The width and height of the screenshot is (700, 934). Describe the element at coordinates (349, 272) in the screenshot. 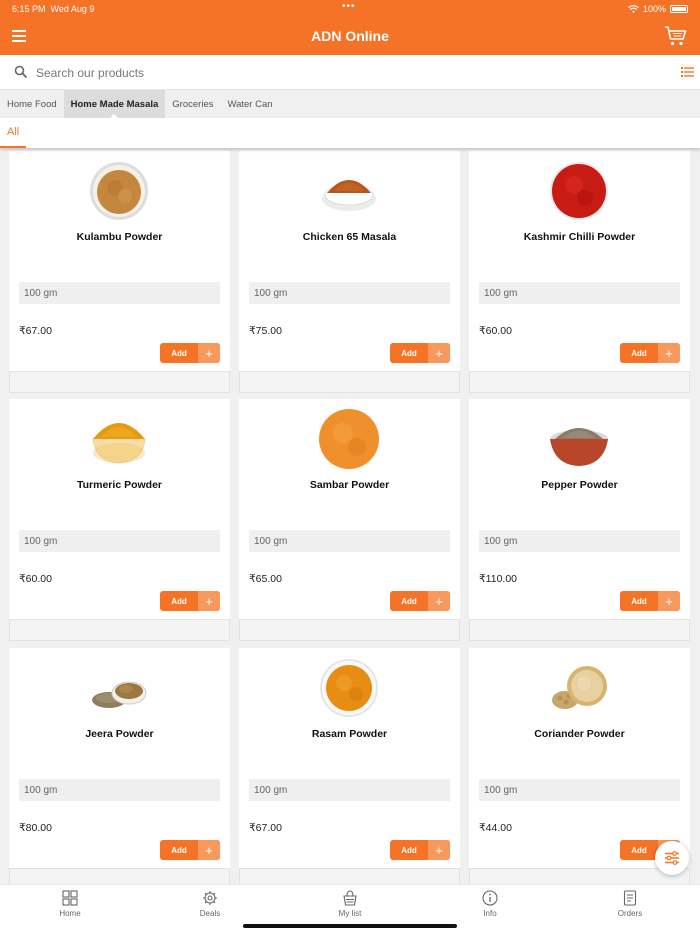

I see `product-card: Chicken 65 Masala 100 gm ₹75.00 Add +` at that location.